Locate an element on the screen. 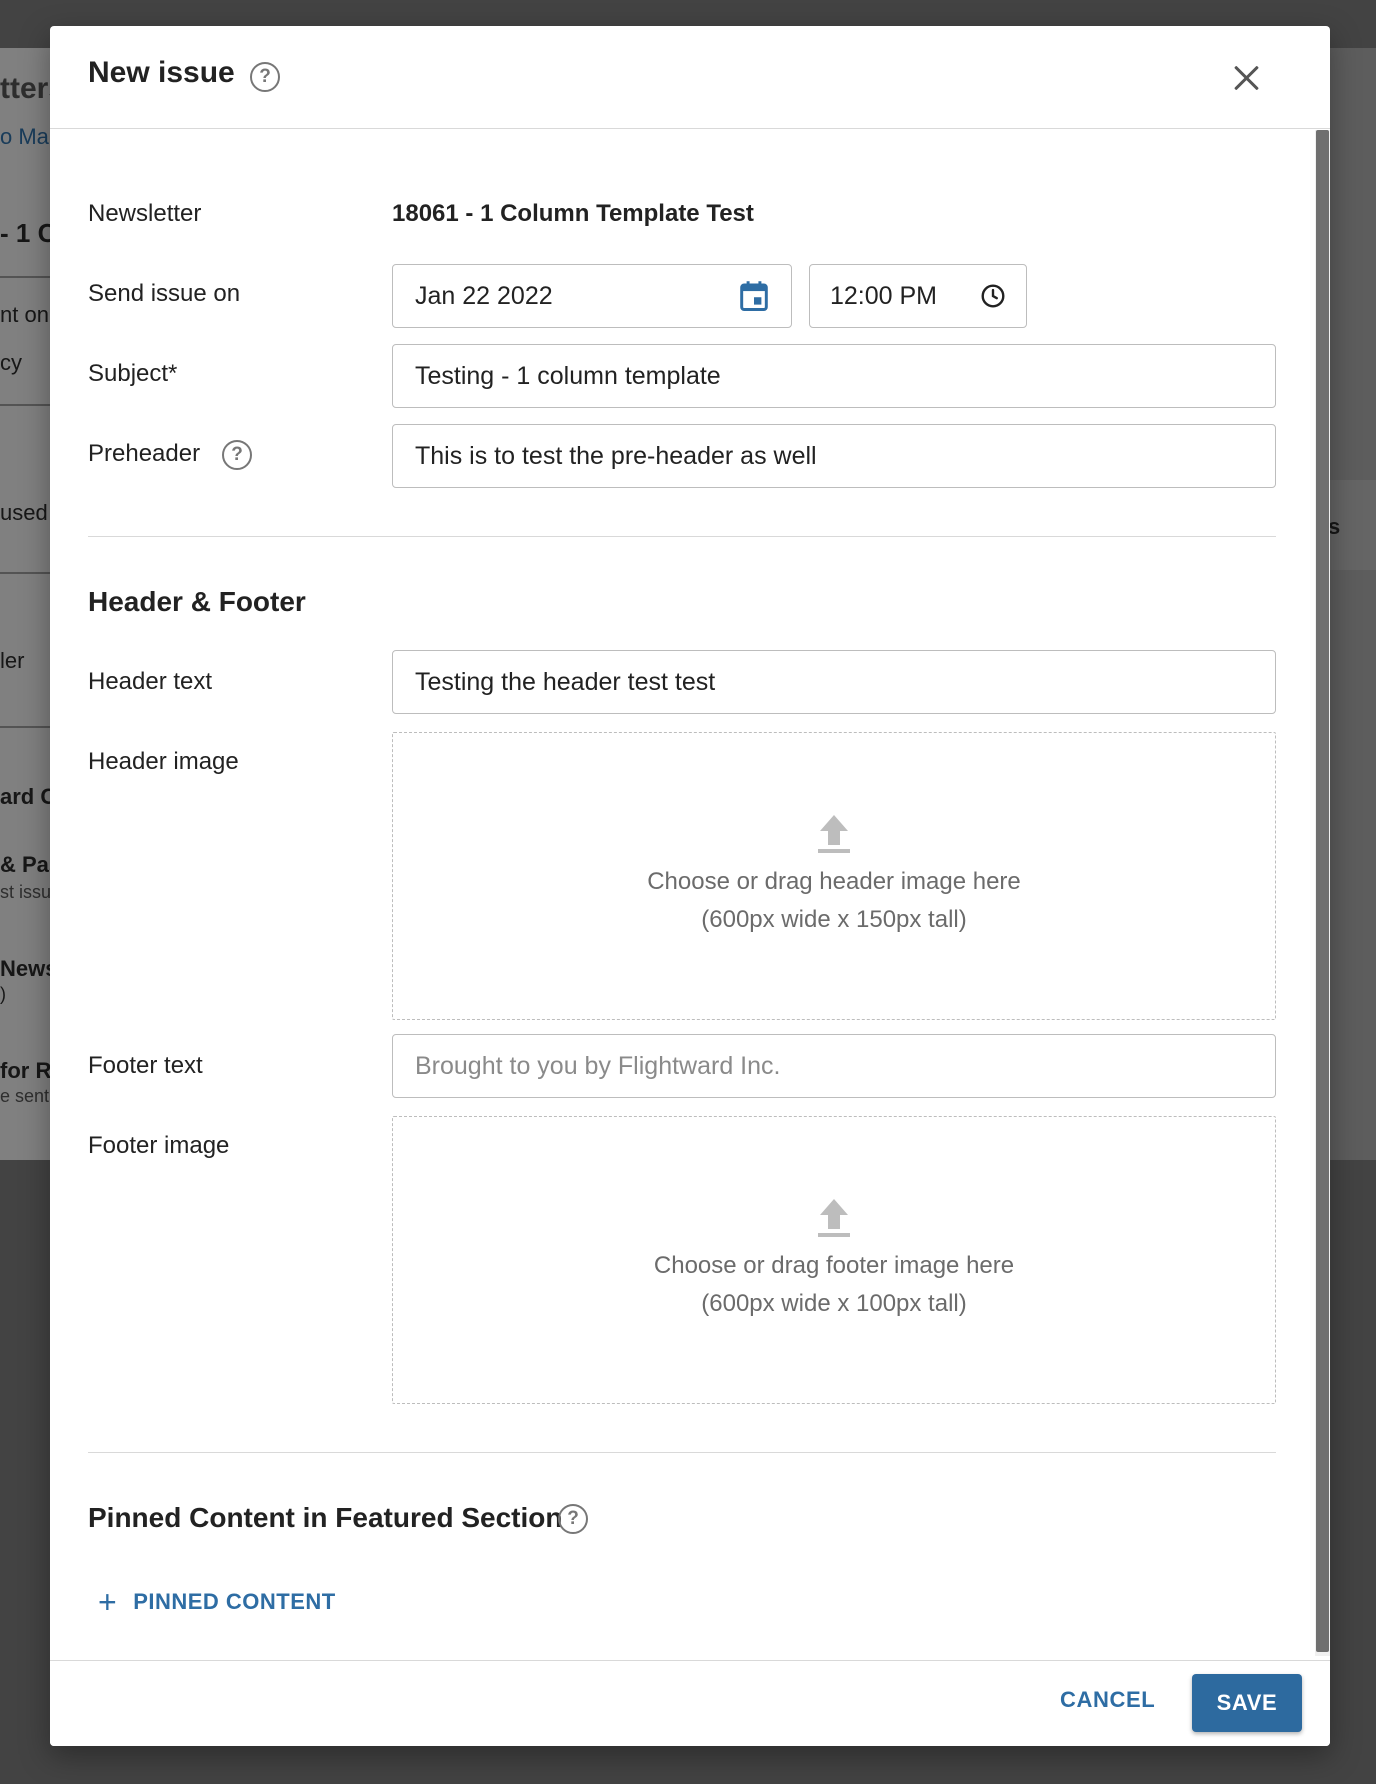 The width and height of the screenshot is (1376, 1784). preheader-label: Preheader is located at coordinates (144, 453).